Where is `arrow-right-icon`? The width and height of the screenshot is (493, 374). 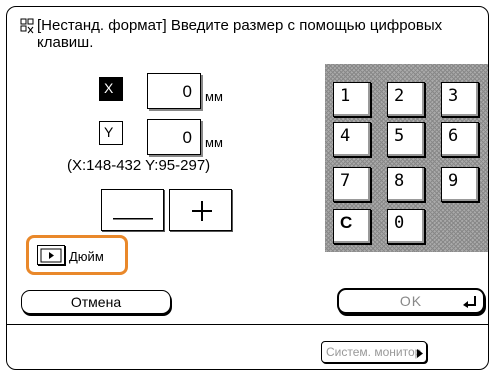 arrow-right-icon is located at coordinates (51, 255).